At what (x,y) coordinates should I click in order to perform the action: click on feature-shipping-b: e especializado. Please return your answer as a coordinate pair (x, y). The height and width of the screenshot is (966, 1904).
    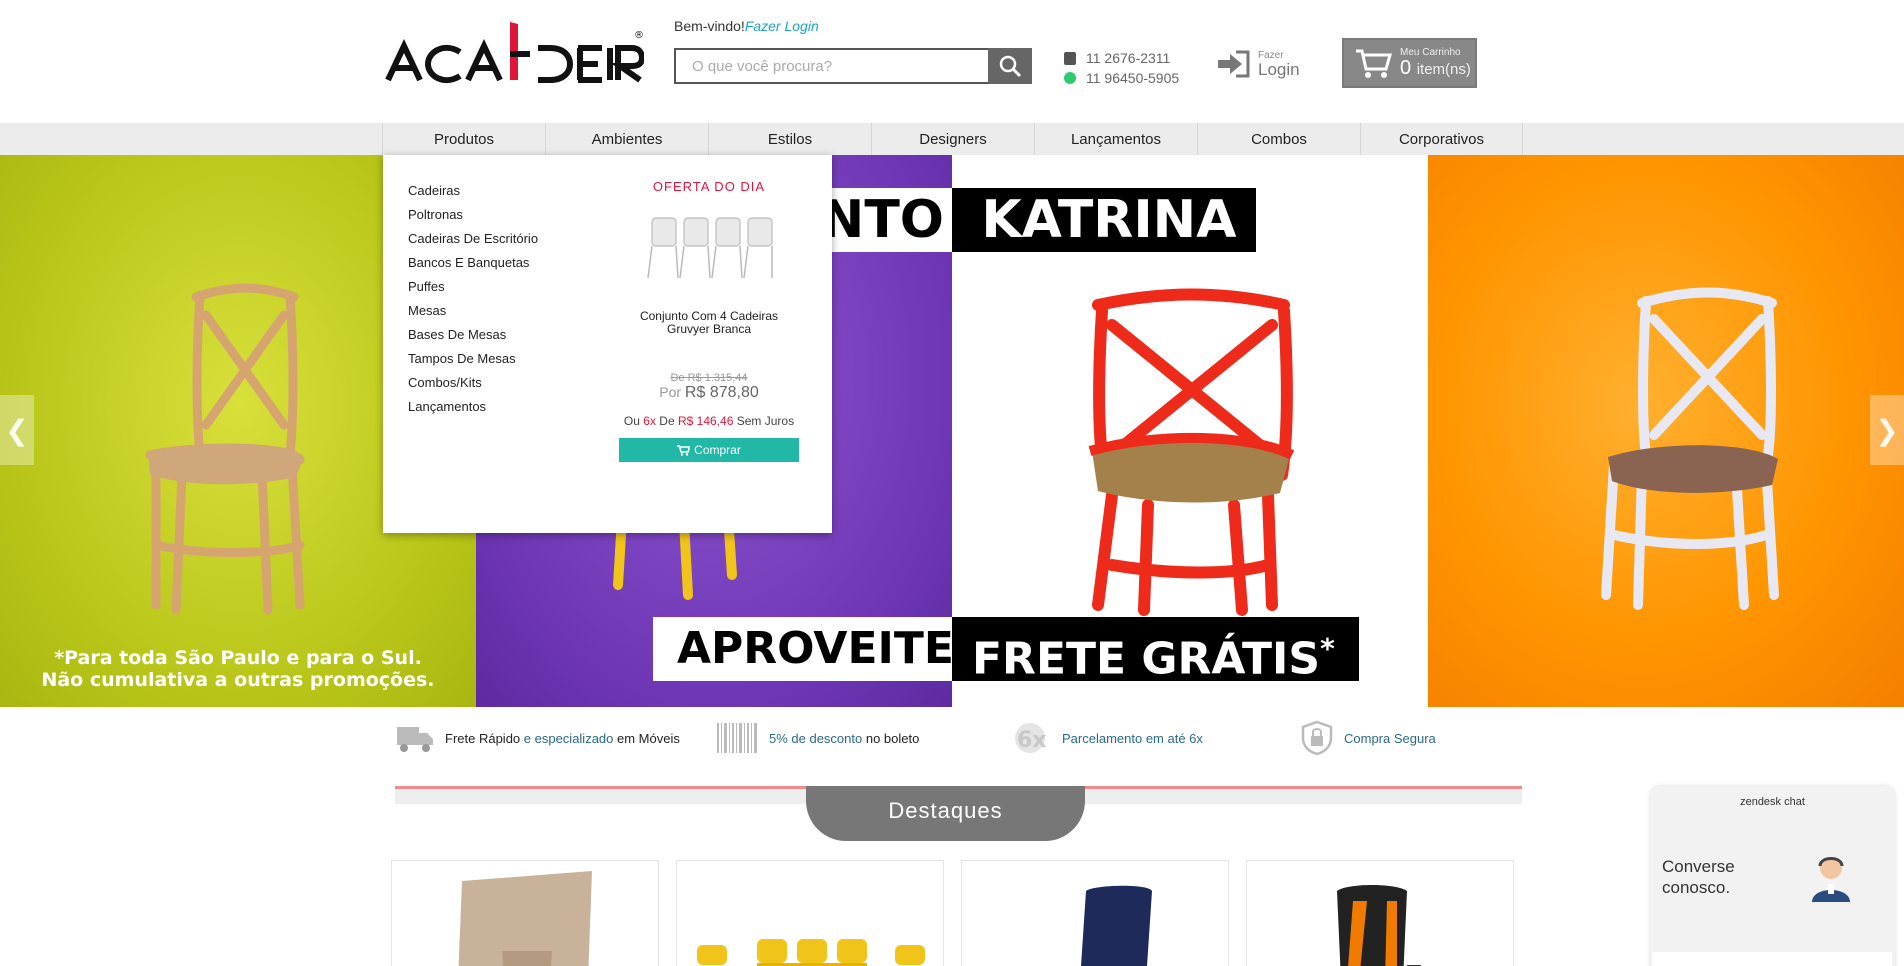
    Looking at the image, I should click on (568, 738).